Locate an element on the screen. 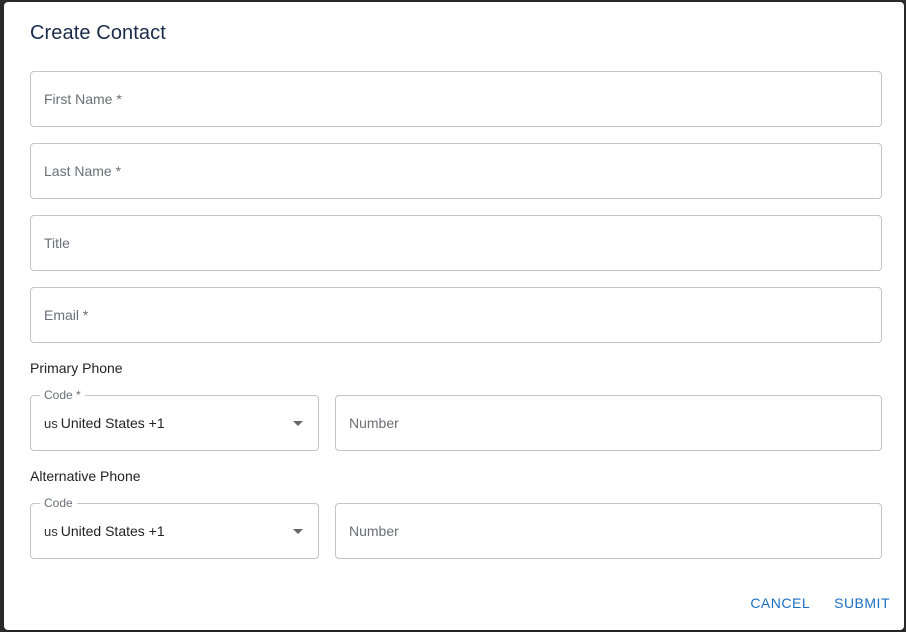 The width and height of the screenshot is (906, 632). primary-phone-code-text: United States +1 is located at coordinates (112, 423).